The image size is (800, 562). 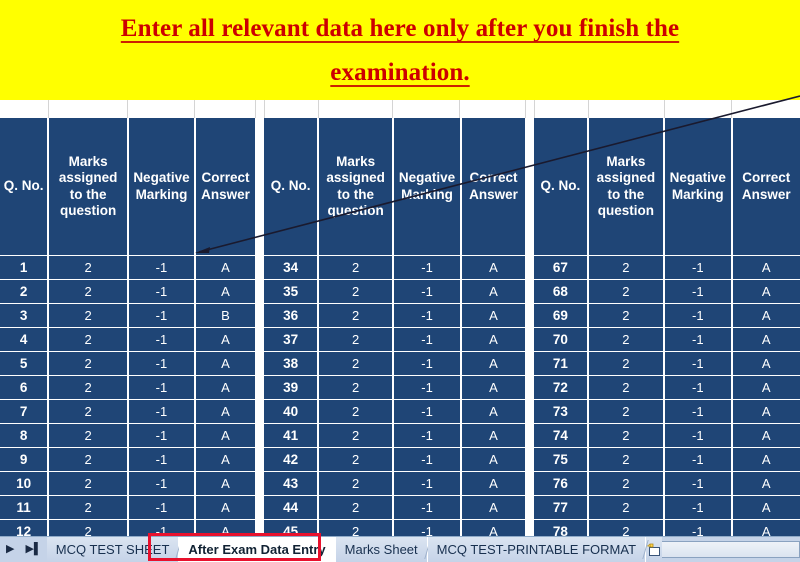 I want to click on cell-qno: 71, so click(x=560, y=363).